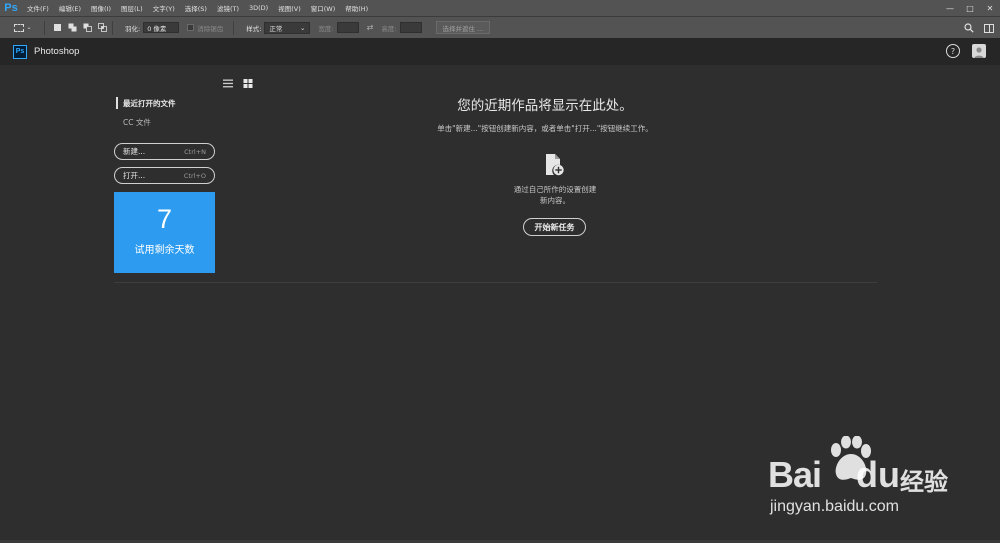  What do you see at coordinates (326, 28) in the screenshot?
I see `width-label: 宽度:` at bounding box center [326, 28].